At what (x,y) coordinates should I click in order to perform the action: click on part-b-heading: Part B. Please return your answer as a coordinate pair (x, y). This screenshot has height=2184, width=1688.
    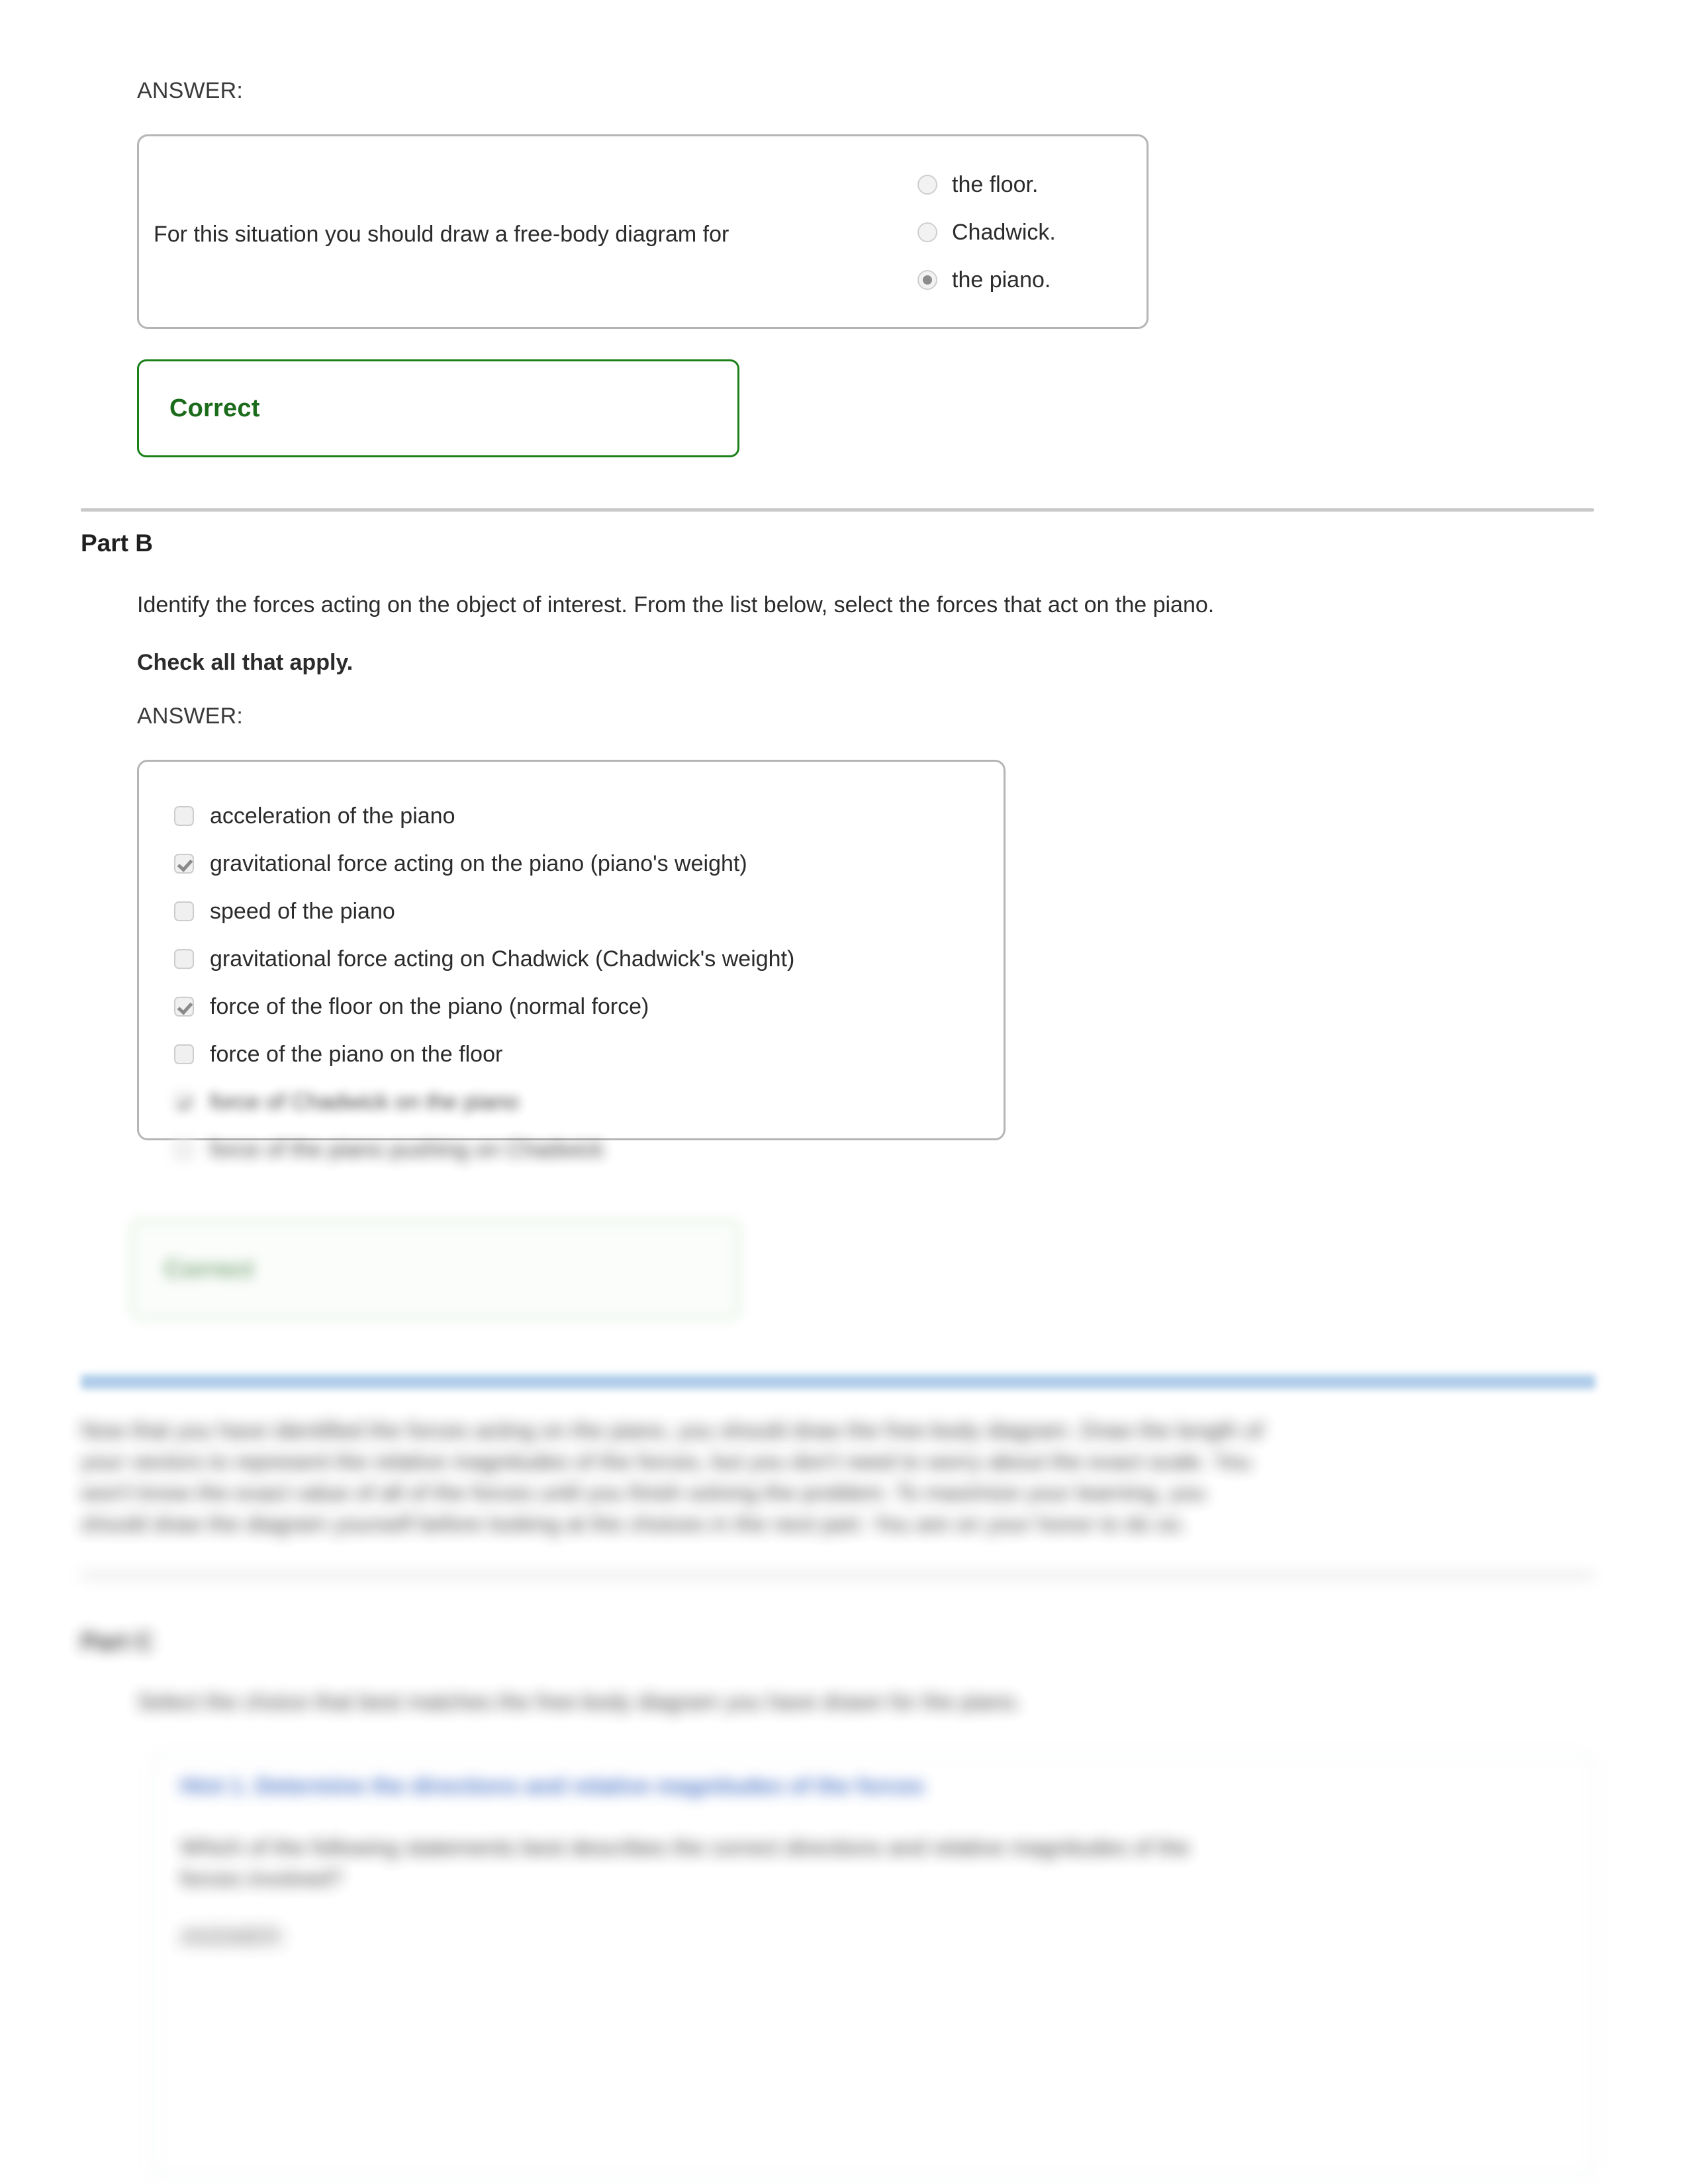
    Looking at the image, I should click on (117, 543).